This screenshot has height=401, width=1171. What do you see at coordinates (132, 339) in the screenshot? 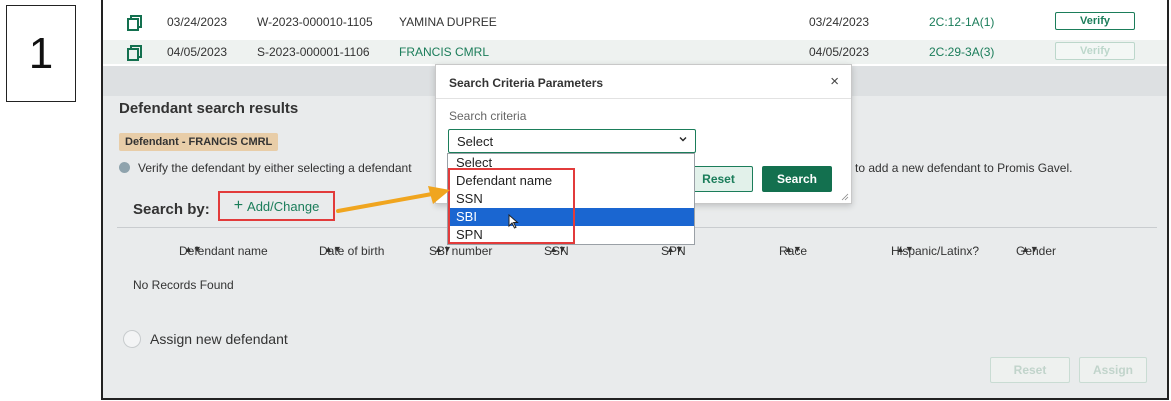
I see `assign-radio` at bounding box center [132, 339].